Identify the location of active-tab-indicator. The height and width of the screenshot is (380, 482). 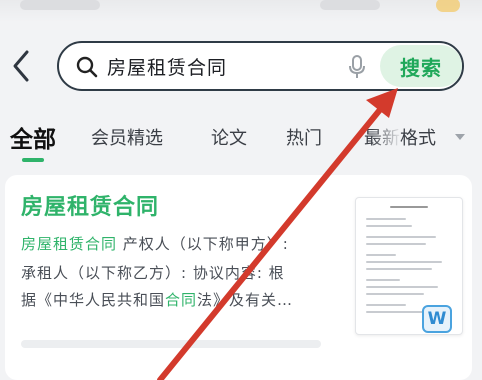
(33, 160).